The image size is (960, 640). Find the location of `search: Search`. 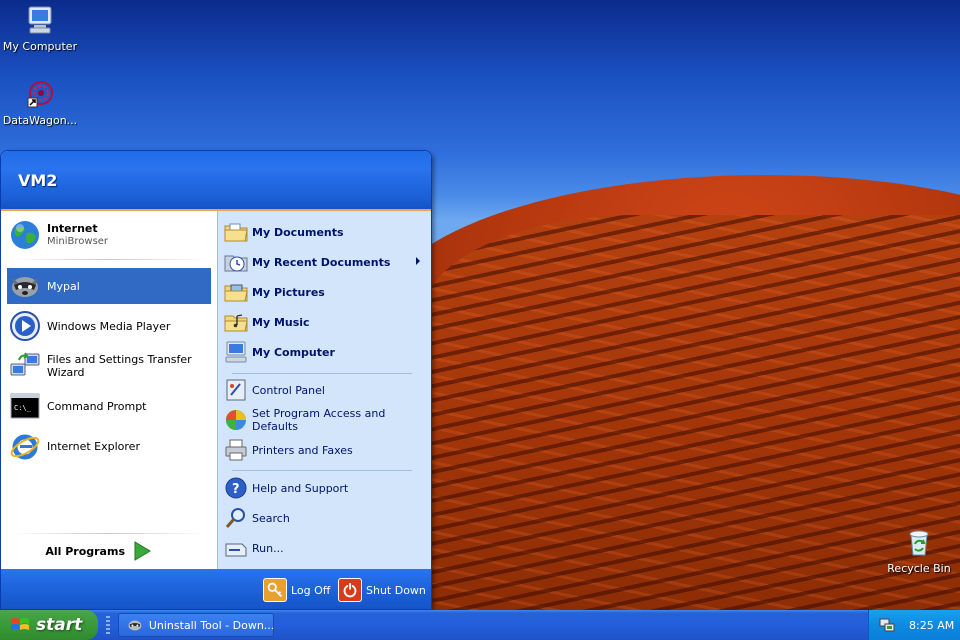

search: Search is located at coordinates (326, 518).